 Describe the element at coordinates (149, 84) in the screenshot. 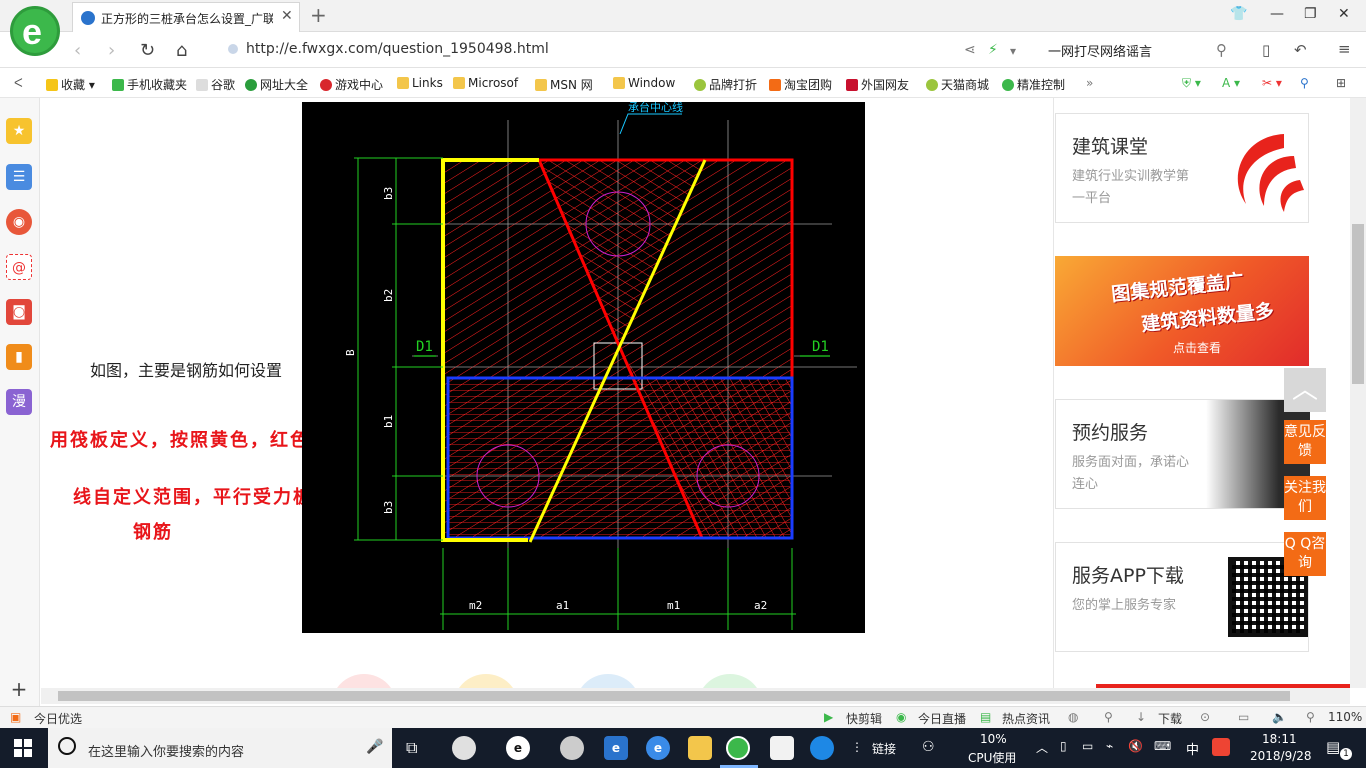

I see `bookmark-mobile: 手机收藏夹` at that location.